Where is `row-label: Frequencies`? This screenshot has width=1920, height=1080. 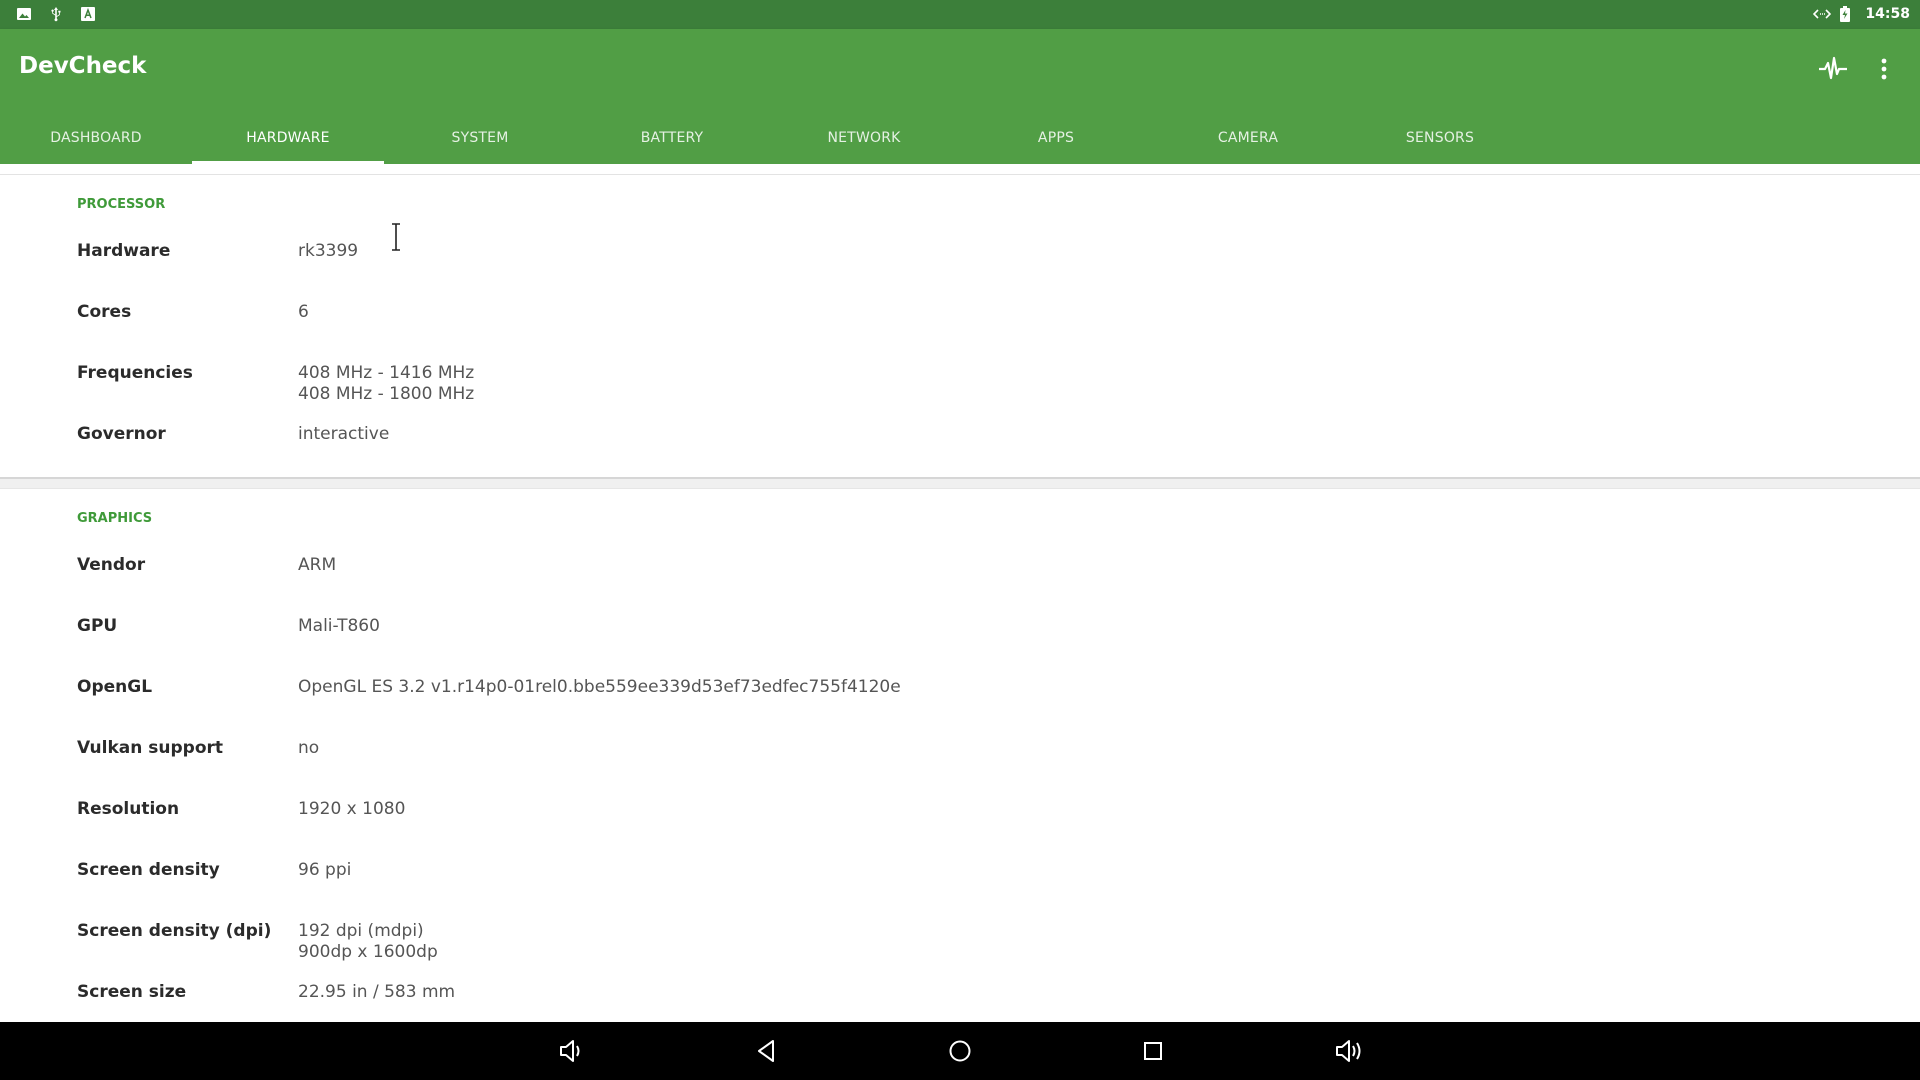 row-label: Frequencies is located at coordinates (135, 373).